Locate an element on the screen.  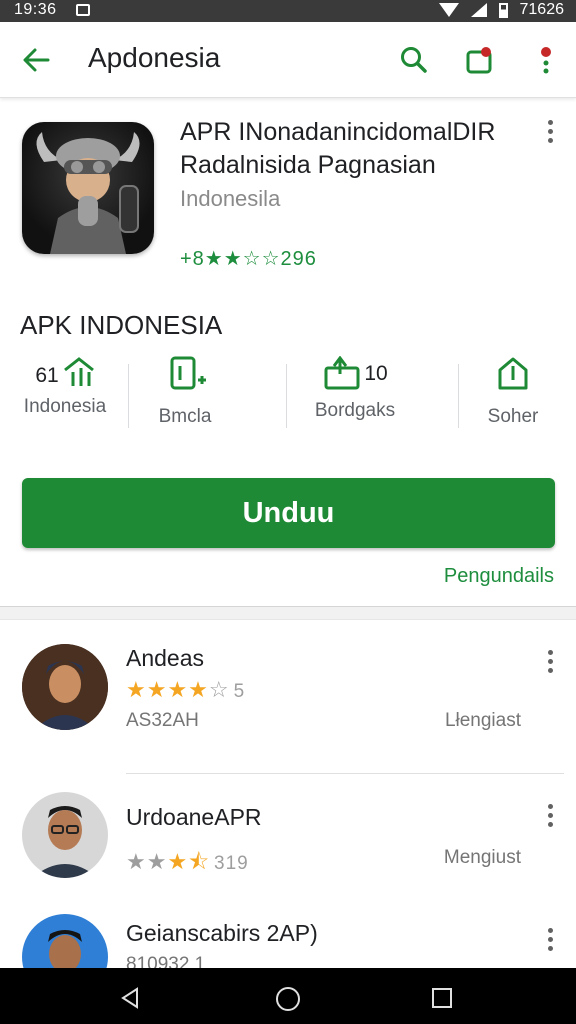
install-button: Unduu is located at coordinates (288, 513).